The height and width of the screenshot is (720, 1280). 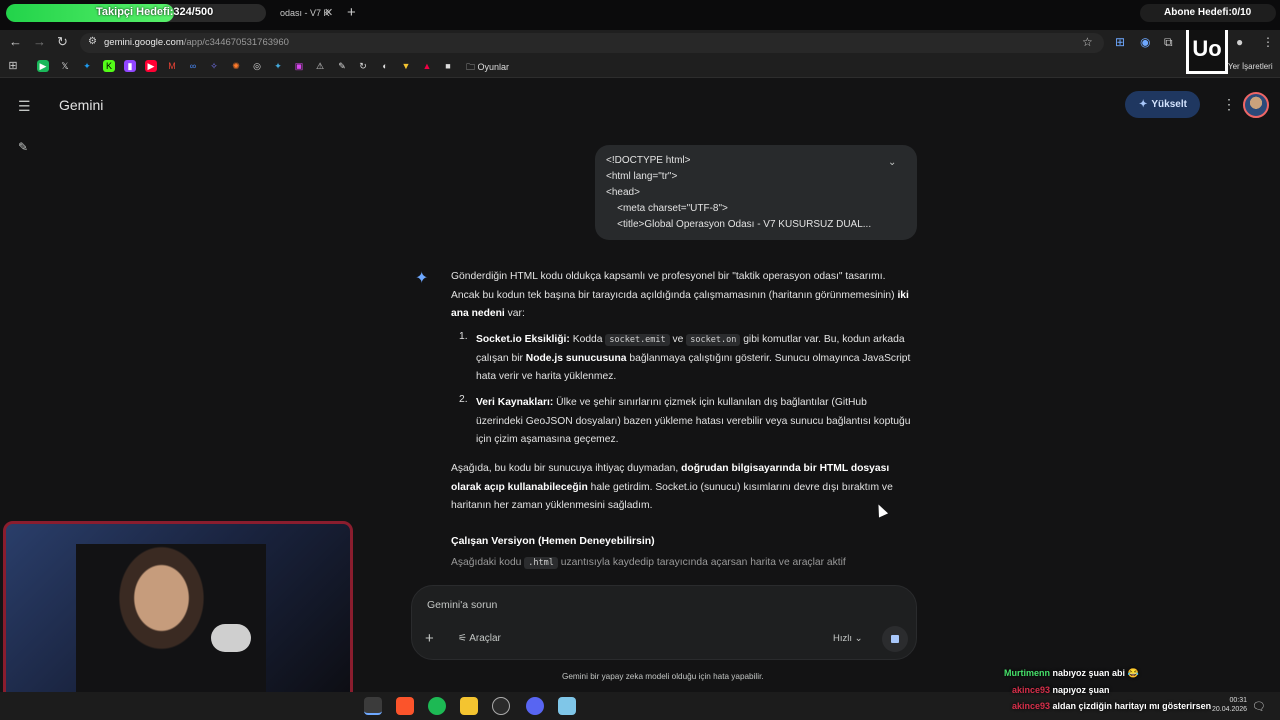 I want to click on gmail-icon: M, so click(x=172, y=66).